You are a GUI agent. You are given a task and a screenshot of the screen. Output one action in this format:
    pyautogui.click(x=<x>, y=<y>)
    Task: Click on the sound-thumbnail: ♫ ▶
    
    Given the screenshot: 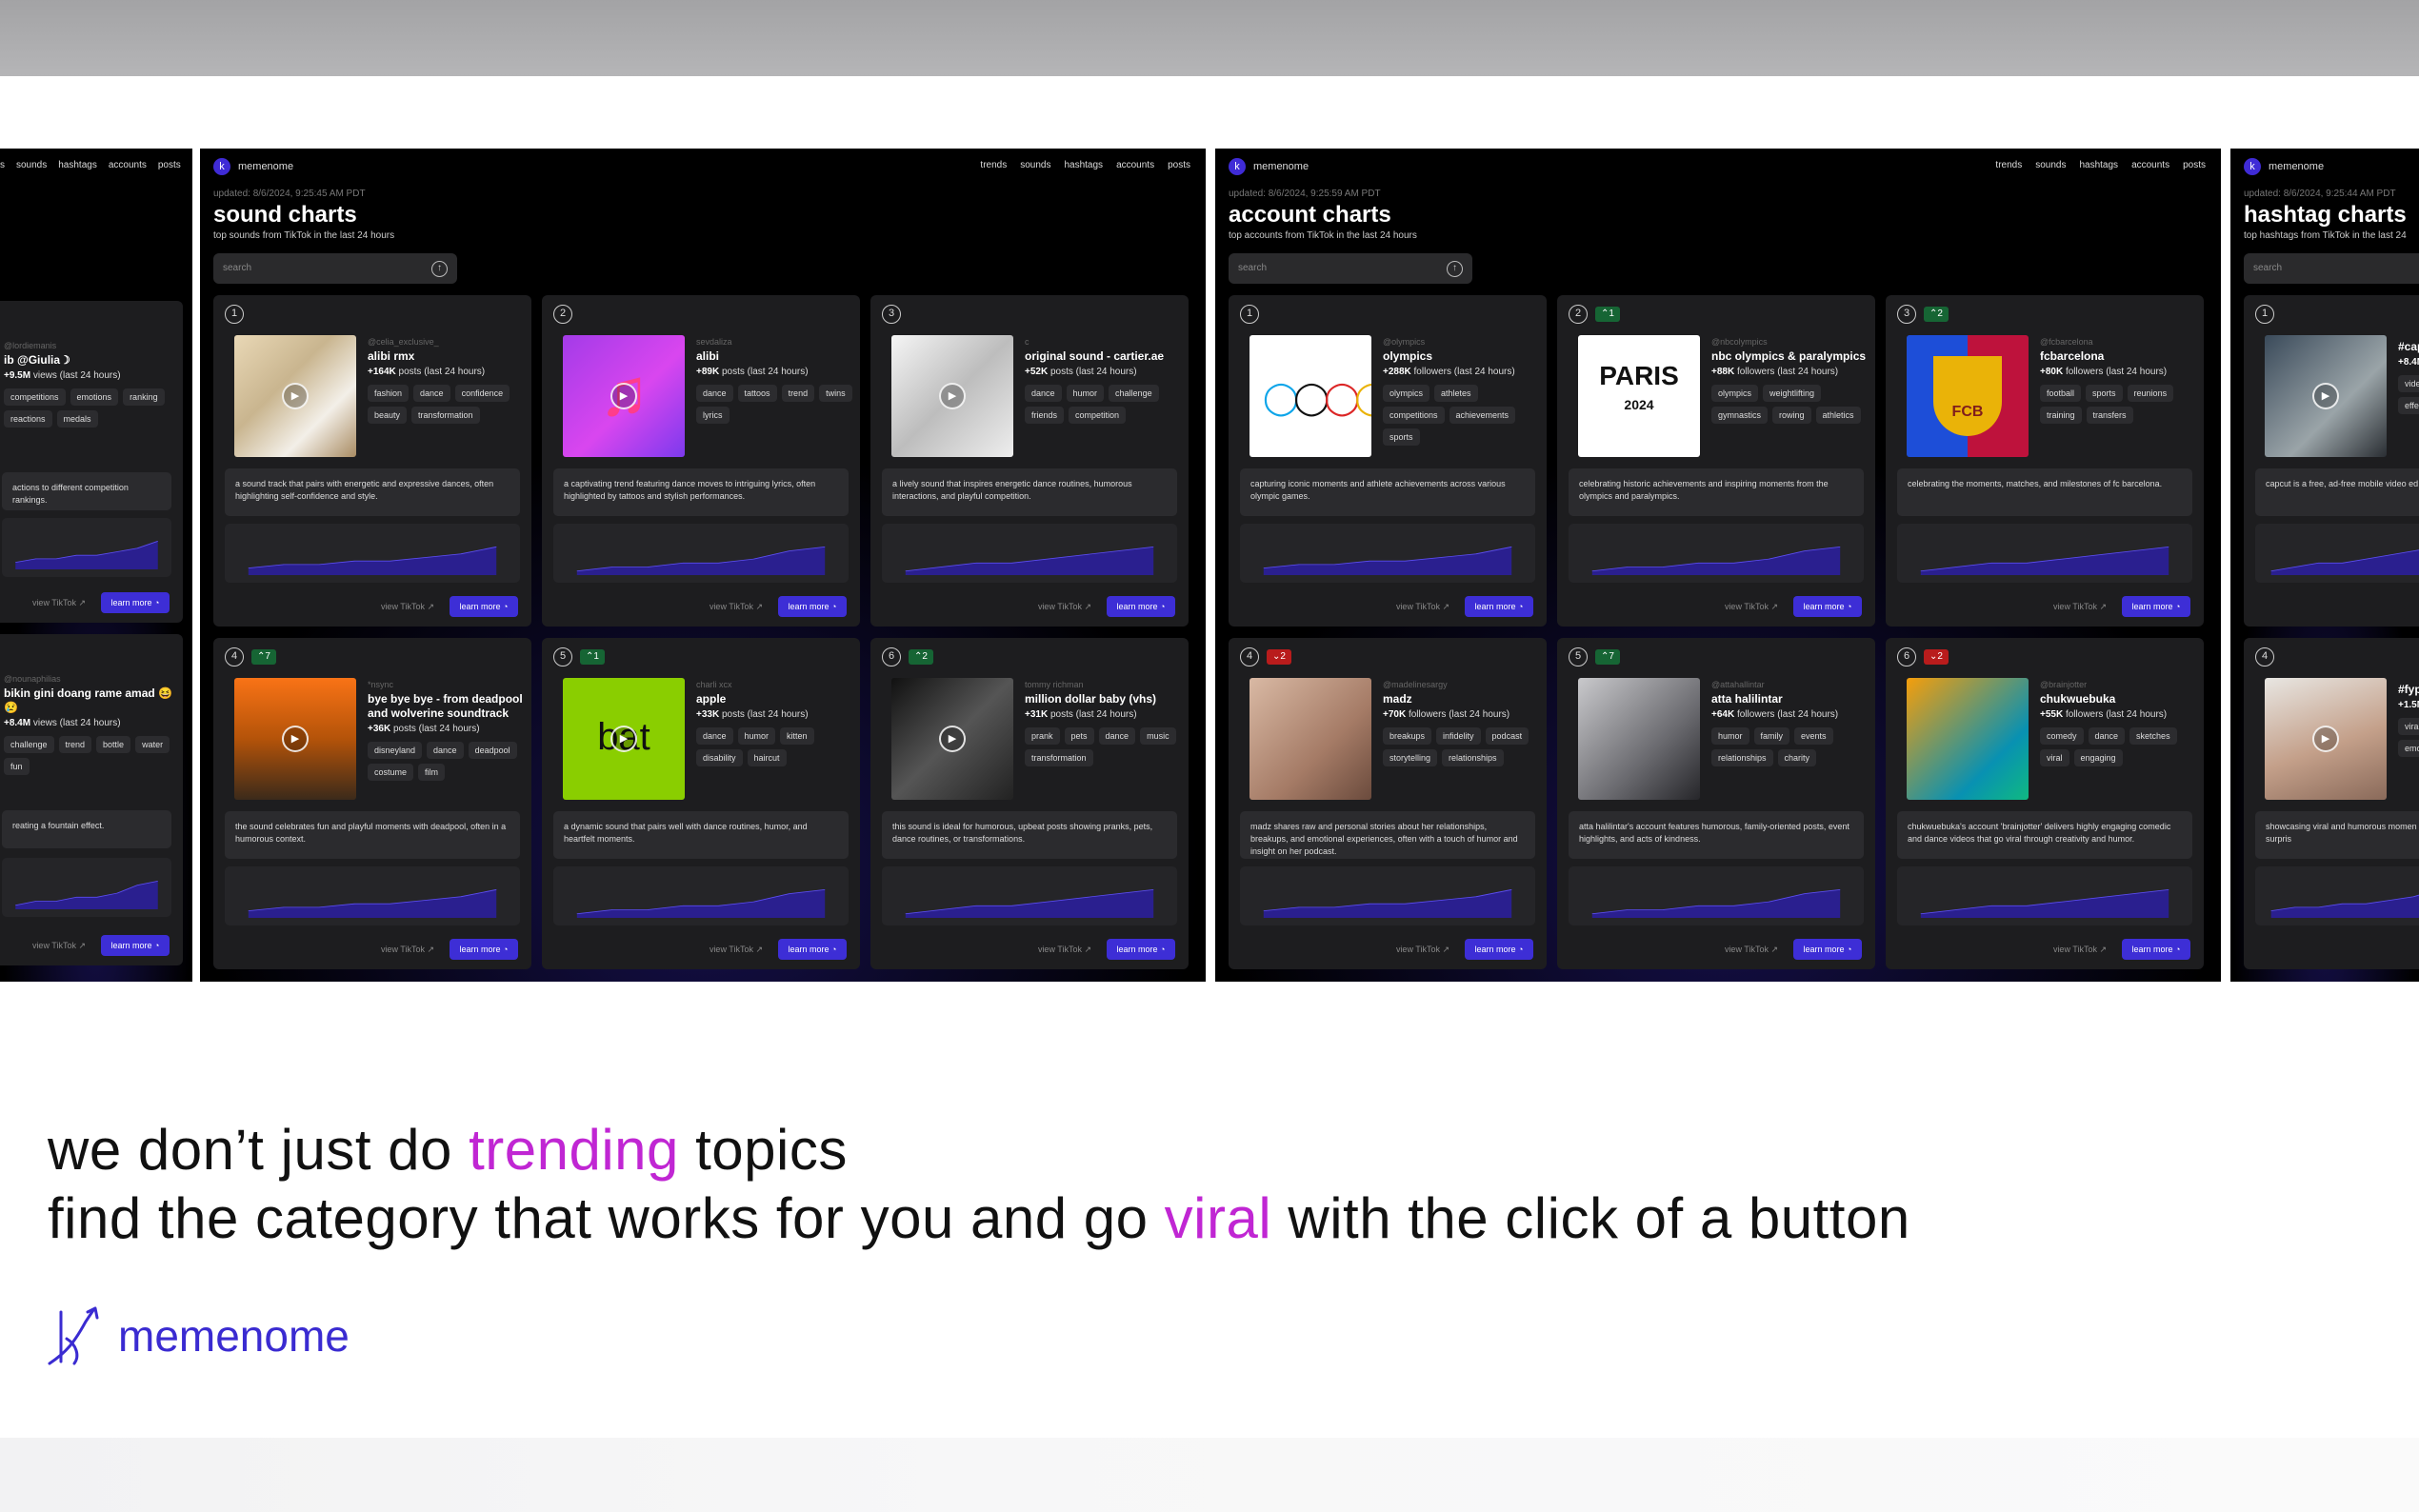 What is the action you would take?
    pyautogui.click(x=624, y=396)
    